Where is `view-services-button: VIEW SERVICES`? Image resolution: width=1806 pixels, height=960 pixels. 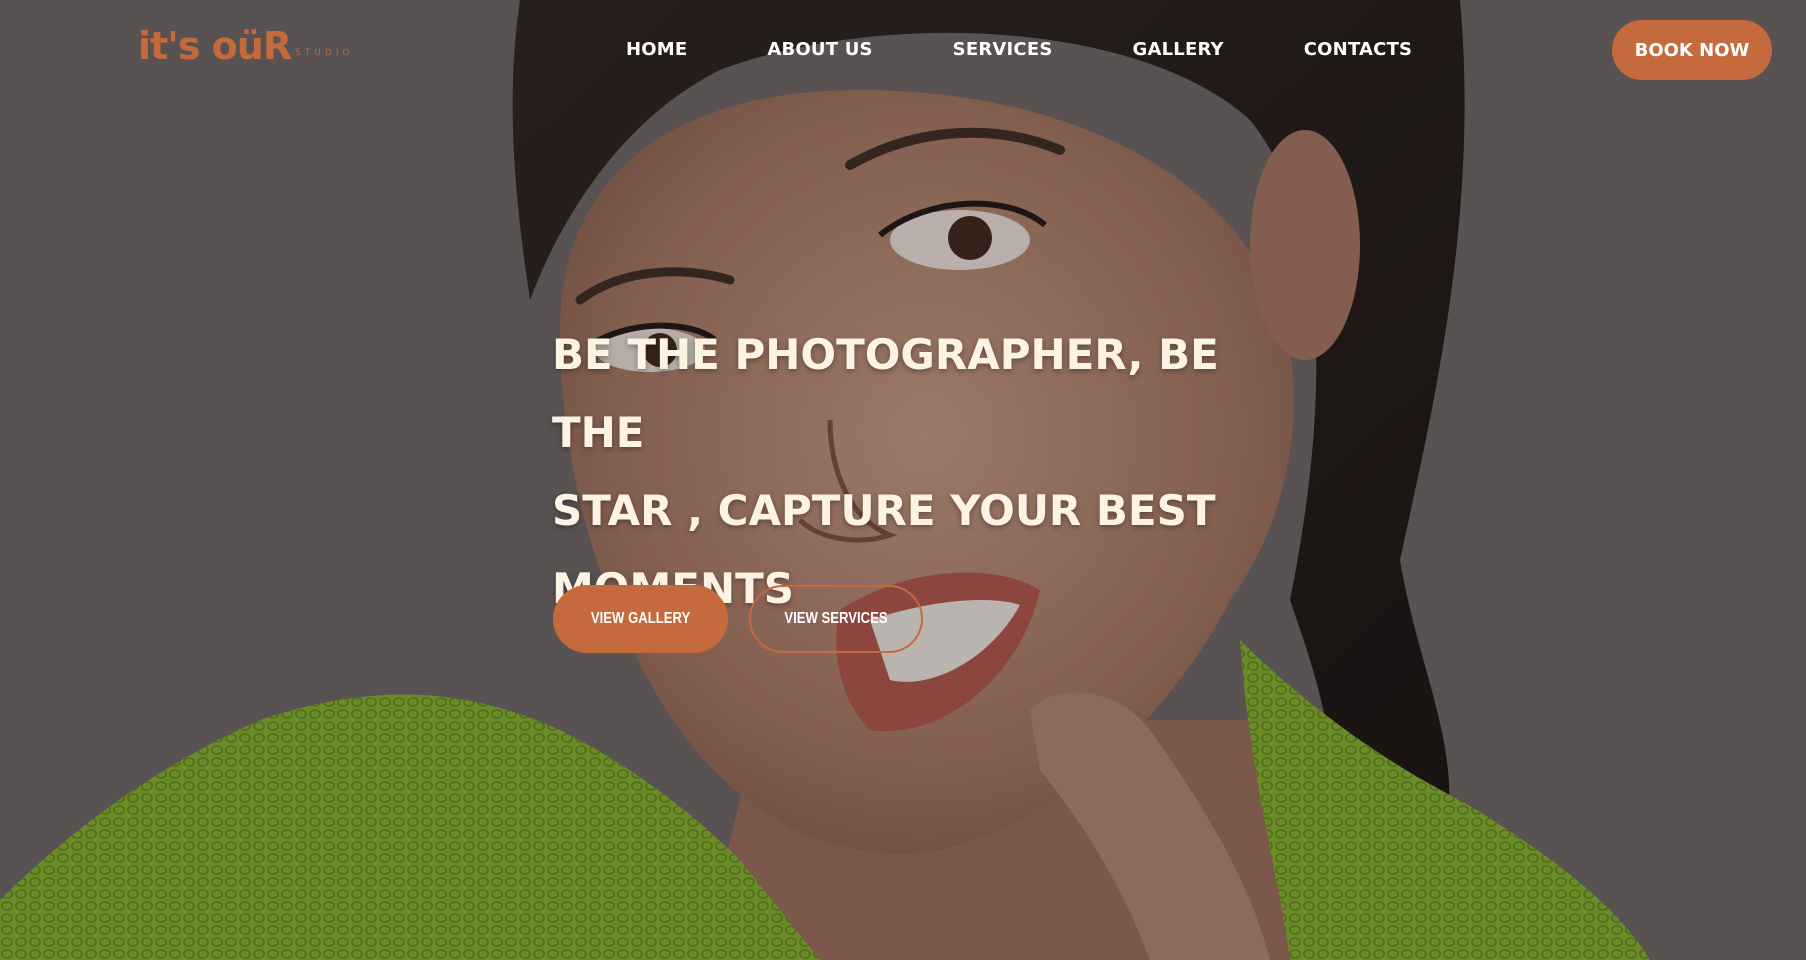 view-services-button: VIEW SERVICES is located at coordinates (836, 619).